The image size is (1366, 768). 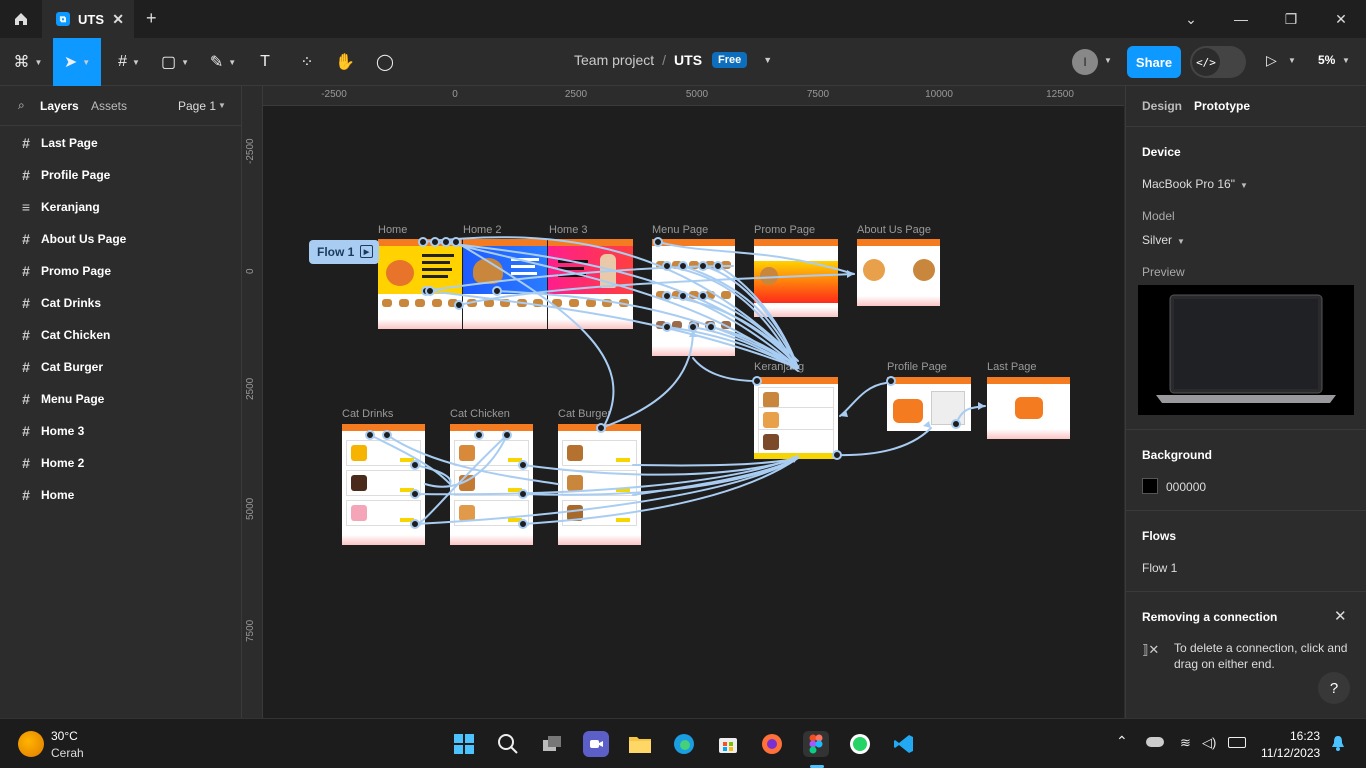 What do you see at coordinates (1195, 184) in the screenshot?
I see `device-select: MacBook Pro 16" ▼` at bounding box center [1195, 184].